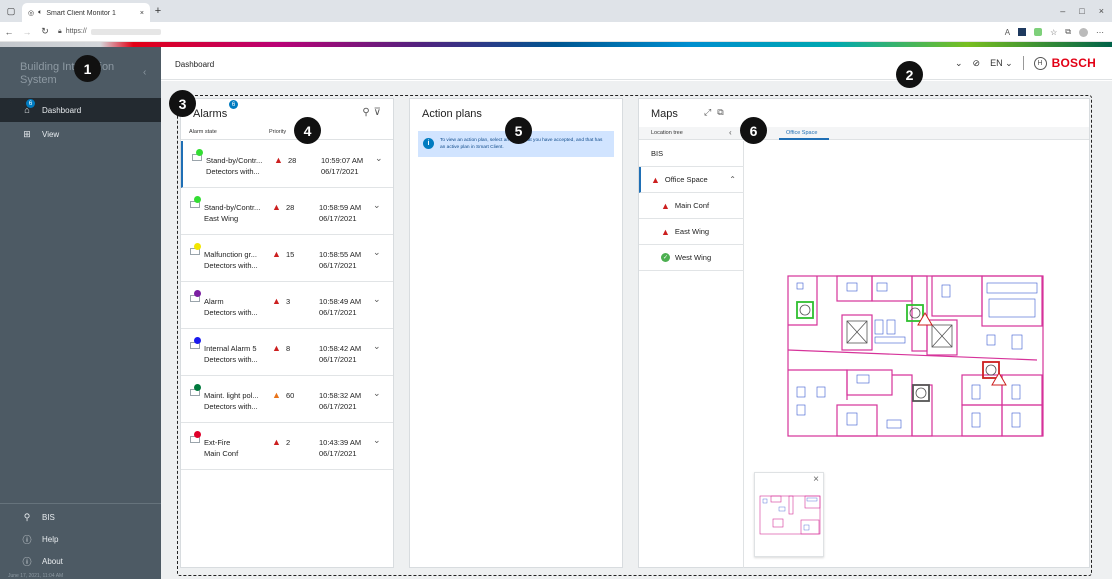 The height and width of the screenshot is (579, 1112). Describe the element at coordinates (40, 13) in the screenshot. I see `tab-audio-icon: 🔈︎` at that location.